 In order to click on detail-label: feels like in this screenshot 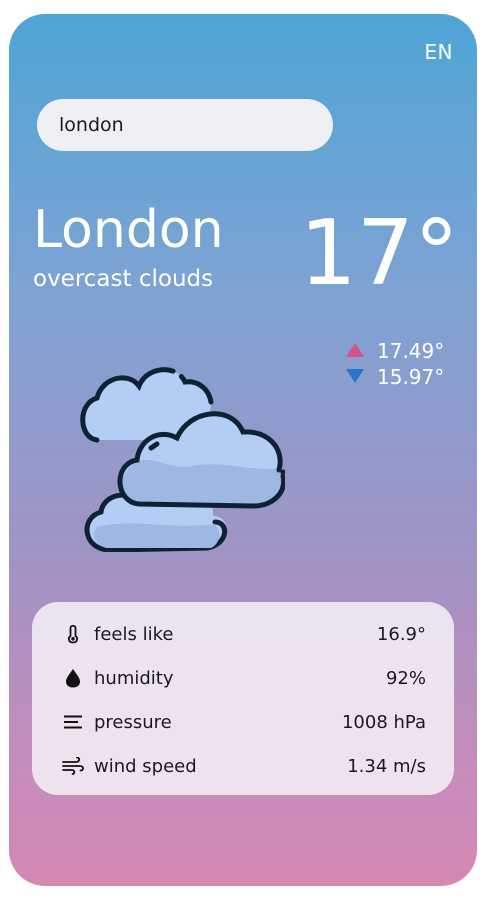, I will do `click(134, 634)`.